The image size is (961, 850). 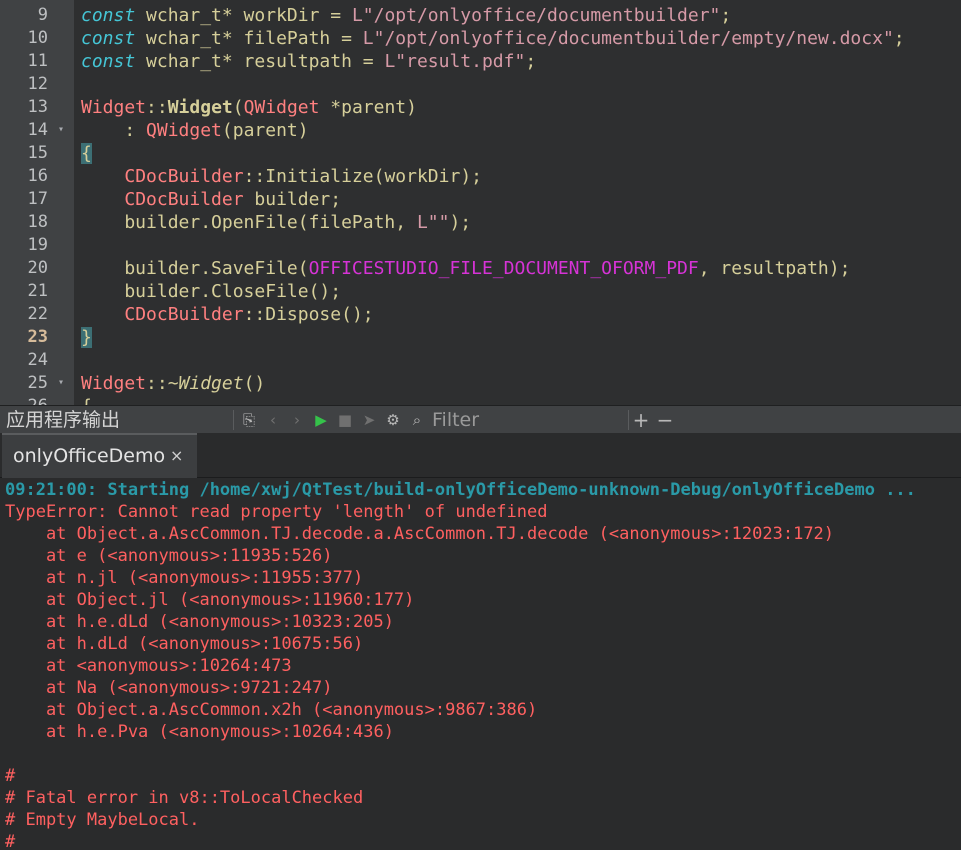 I want to click on code-line: 22 CDocBuilder::Dispose();, so click(x=480, y=314).